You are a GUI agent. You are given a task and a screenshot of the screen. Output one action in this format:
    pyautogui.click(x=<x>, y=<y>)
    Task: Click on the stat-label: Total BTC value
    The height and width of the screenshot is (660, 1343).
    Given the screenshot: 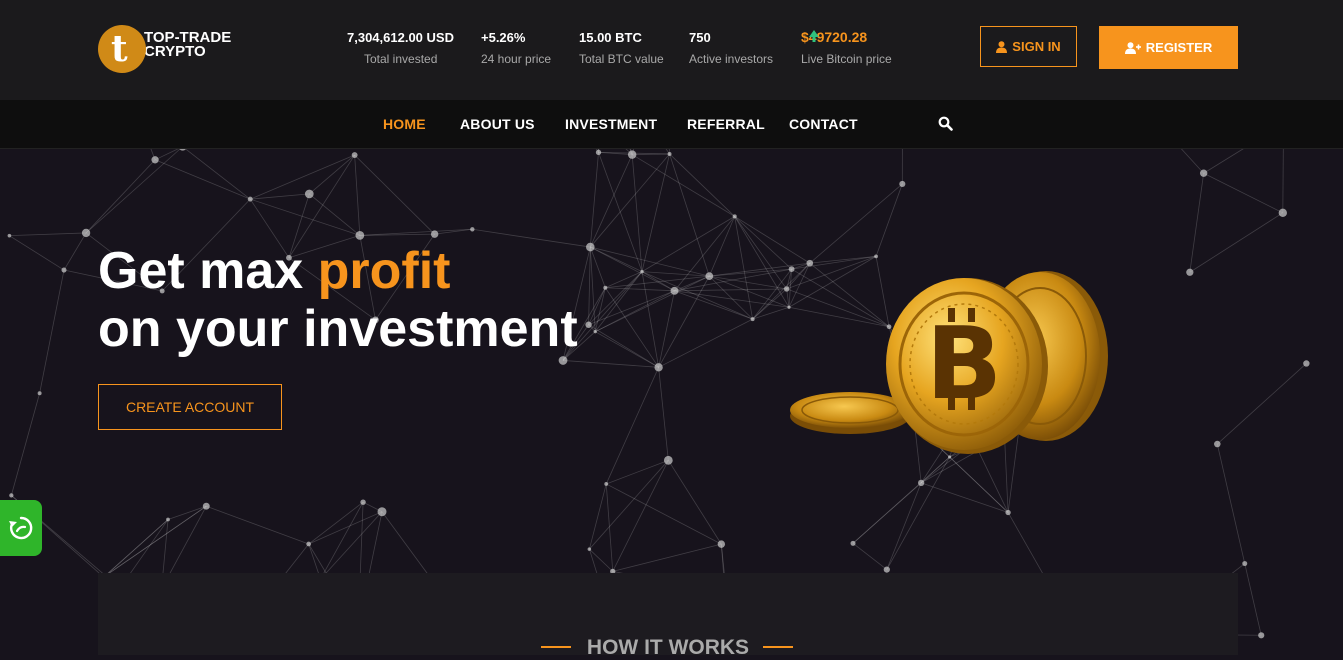 What is the action you would take?
    pyautogui.click(x=621, y=59)
    